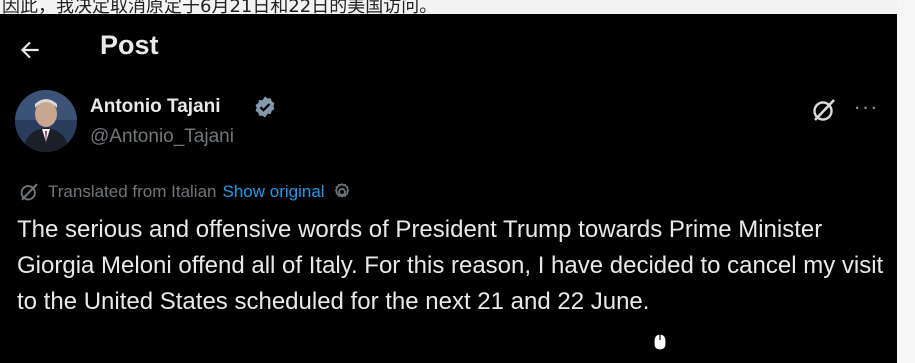 The width and height of the screenshot is (915, 363). I want to click on avatar, so click(46, 121).